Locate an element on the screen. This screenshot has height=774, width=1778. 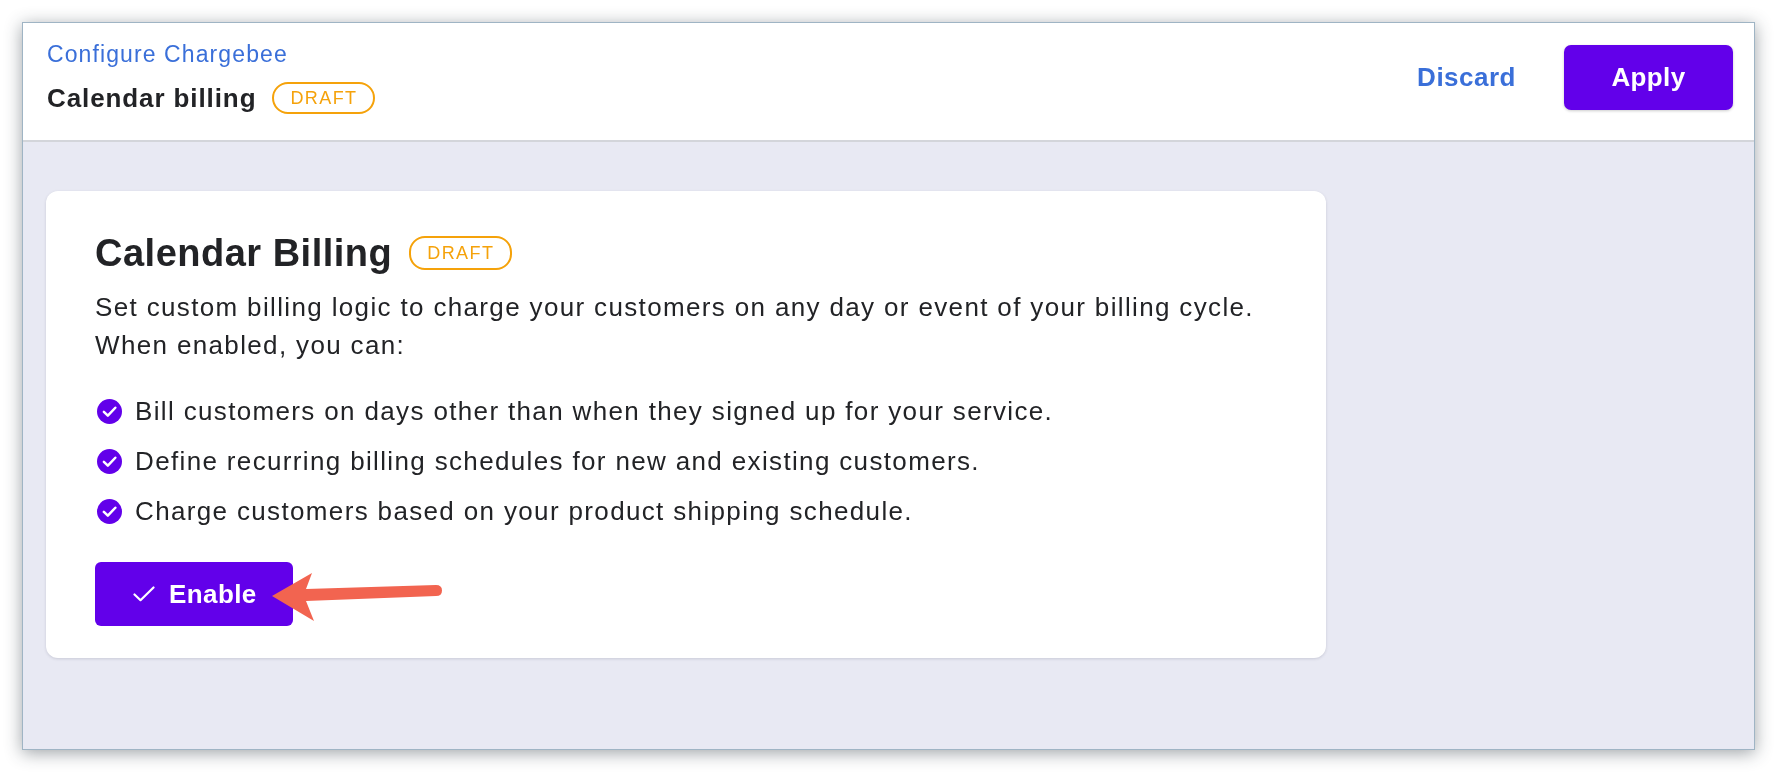
enable-button: Enable is located at coordinates (194, 594).